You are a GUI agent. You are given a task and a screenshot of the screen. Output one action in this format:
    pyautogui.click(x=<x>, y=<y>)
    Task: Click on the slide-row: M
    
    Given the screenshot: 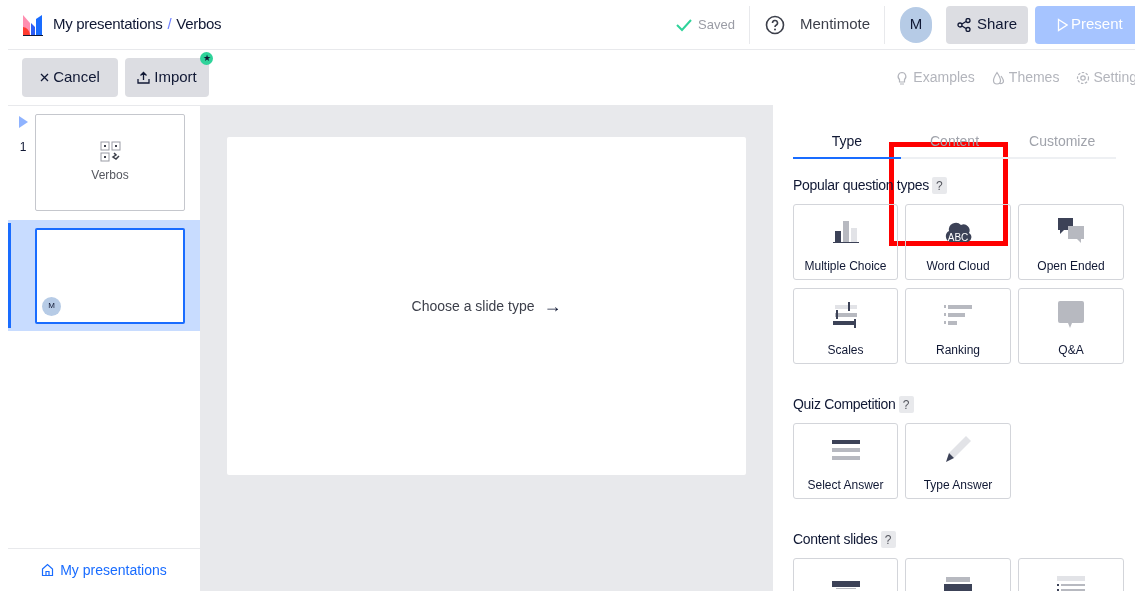 What is the action you would take?
    pyautogui.click(x=104, y=275)
    